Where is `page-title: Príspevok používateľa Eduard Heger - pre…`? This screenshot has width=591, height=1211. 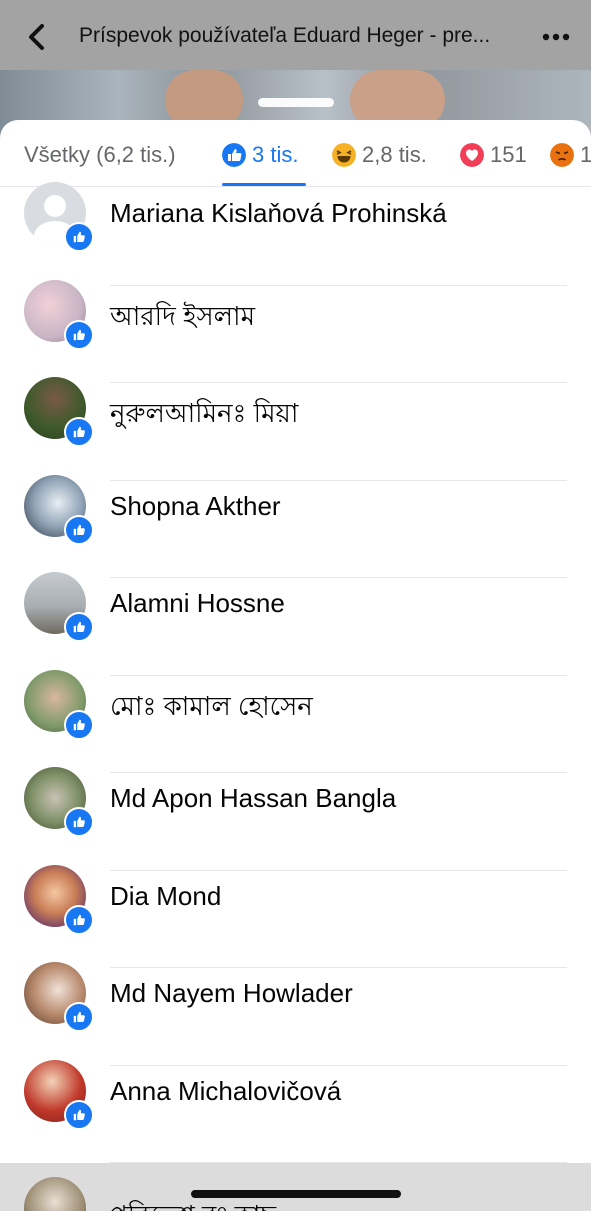 page-title: Príspevok používateľa Eduard Heger - pre… is located at coordinates (285, 35).